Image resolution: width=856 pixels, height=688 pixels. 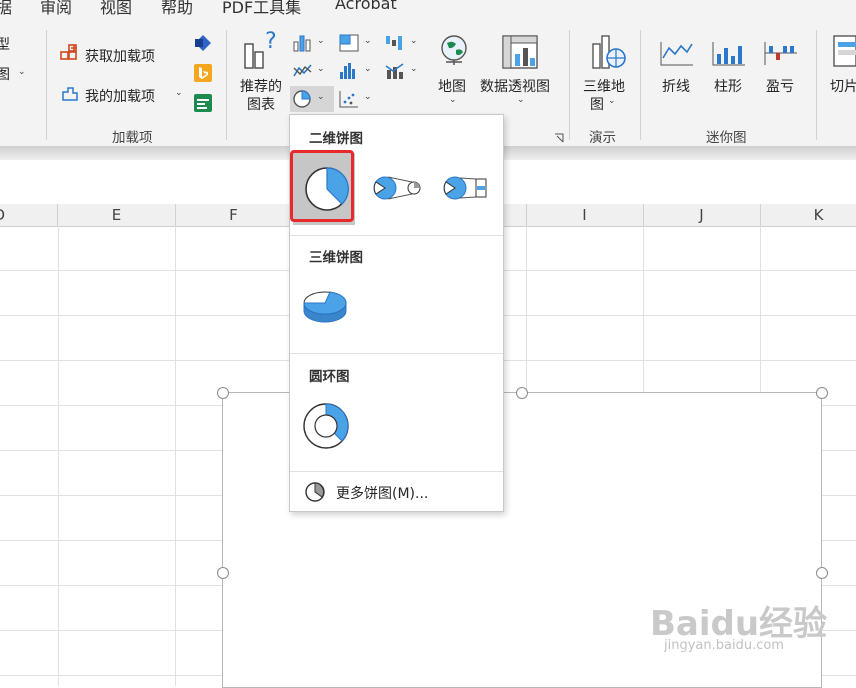 I want to click on tab-view: 视图, so click(x=116, y=9).